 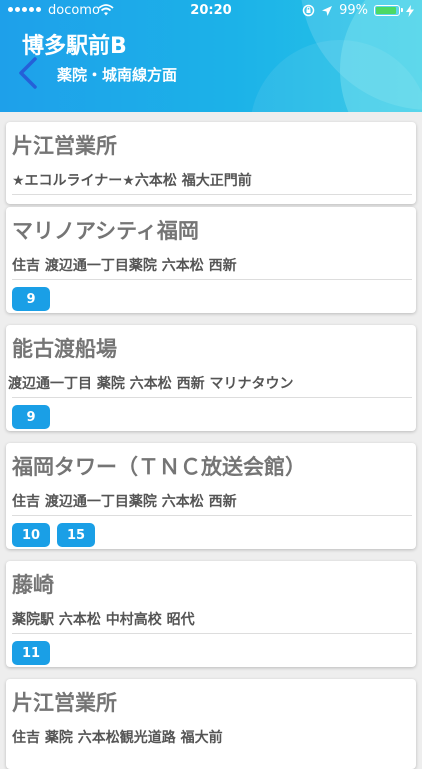 What do you see at coordinates (308, 10) in the screenshot?
I see `rotation-lock-icon` at bounding box center [308, 10].